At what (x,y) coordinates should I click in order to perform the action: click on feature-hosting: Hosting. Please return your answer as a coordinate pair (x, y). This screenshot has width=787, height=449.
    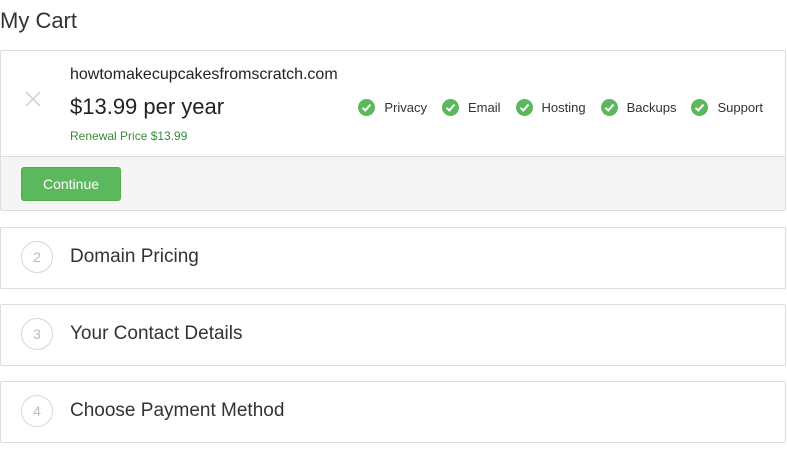
    Looking at the image, I should click on (550, 107).